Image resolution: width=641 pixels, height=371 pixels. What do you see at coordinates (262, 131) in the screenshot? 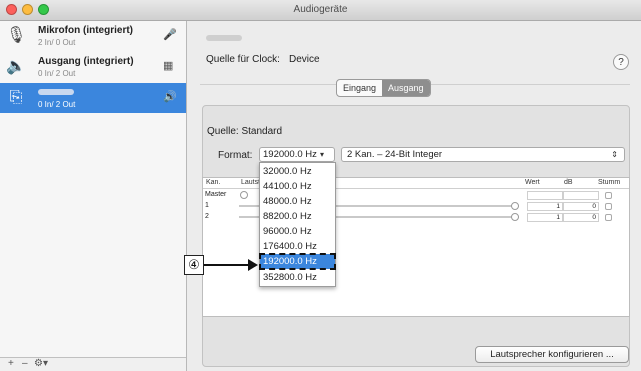
I see `source-value: Standard` at bounding box center [262, 131].